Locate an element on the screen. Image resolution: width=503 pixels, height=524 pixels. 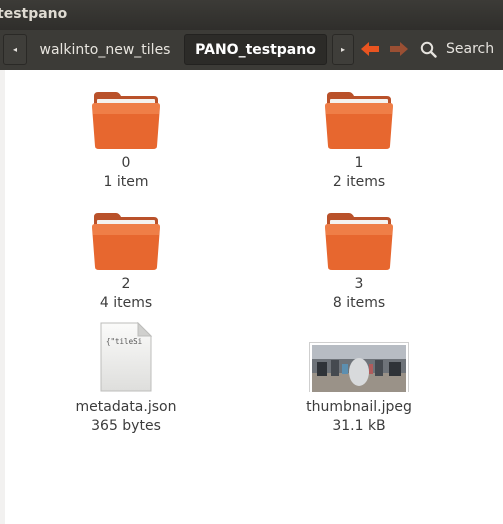
back-arrow-icon is located at coordinates (370, 49).